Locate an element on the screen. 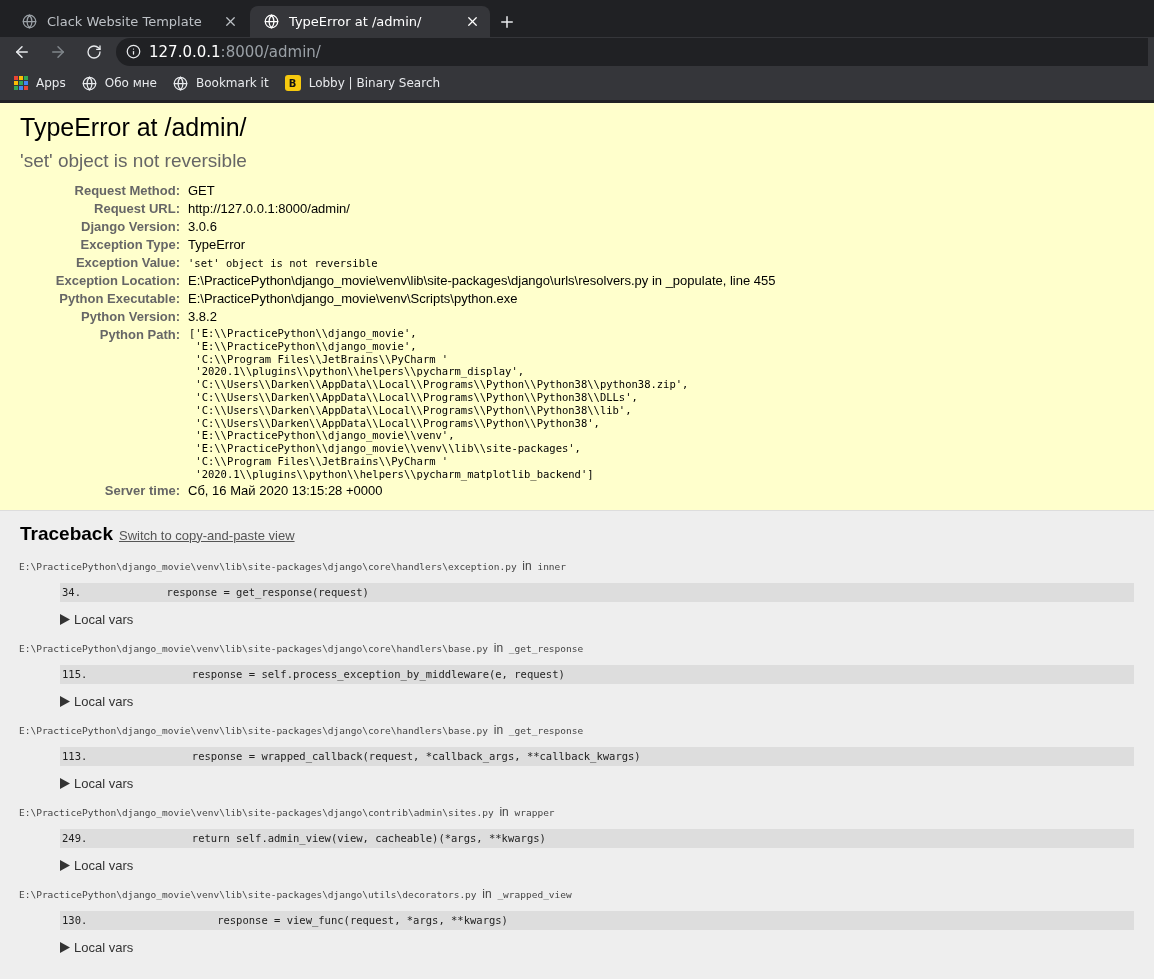  meta-value: GET is located at coordinates (202, 191).